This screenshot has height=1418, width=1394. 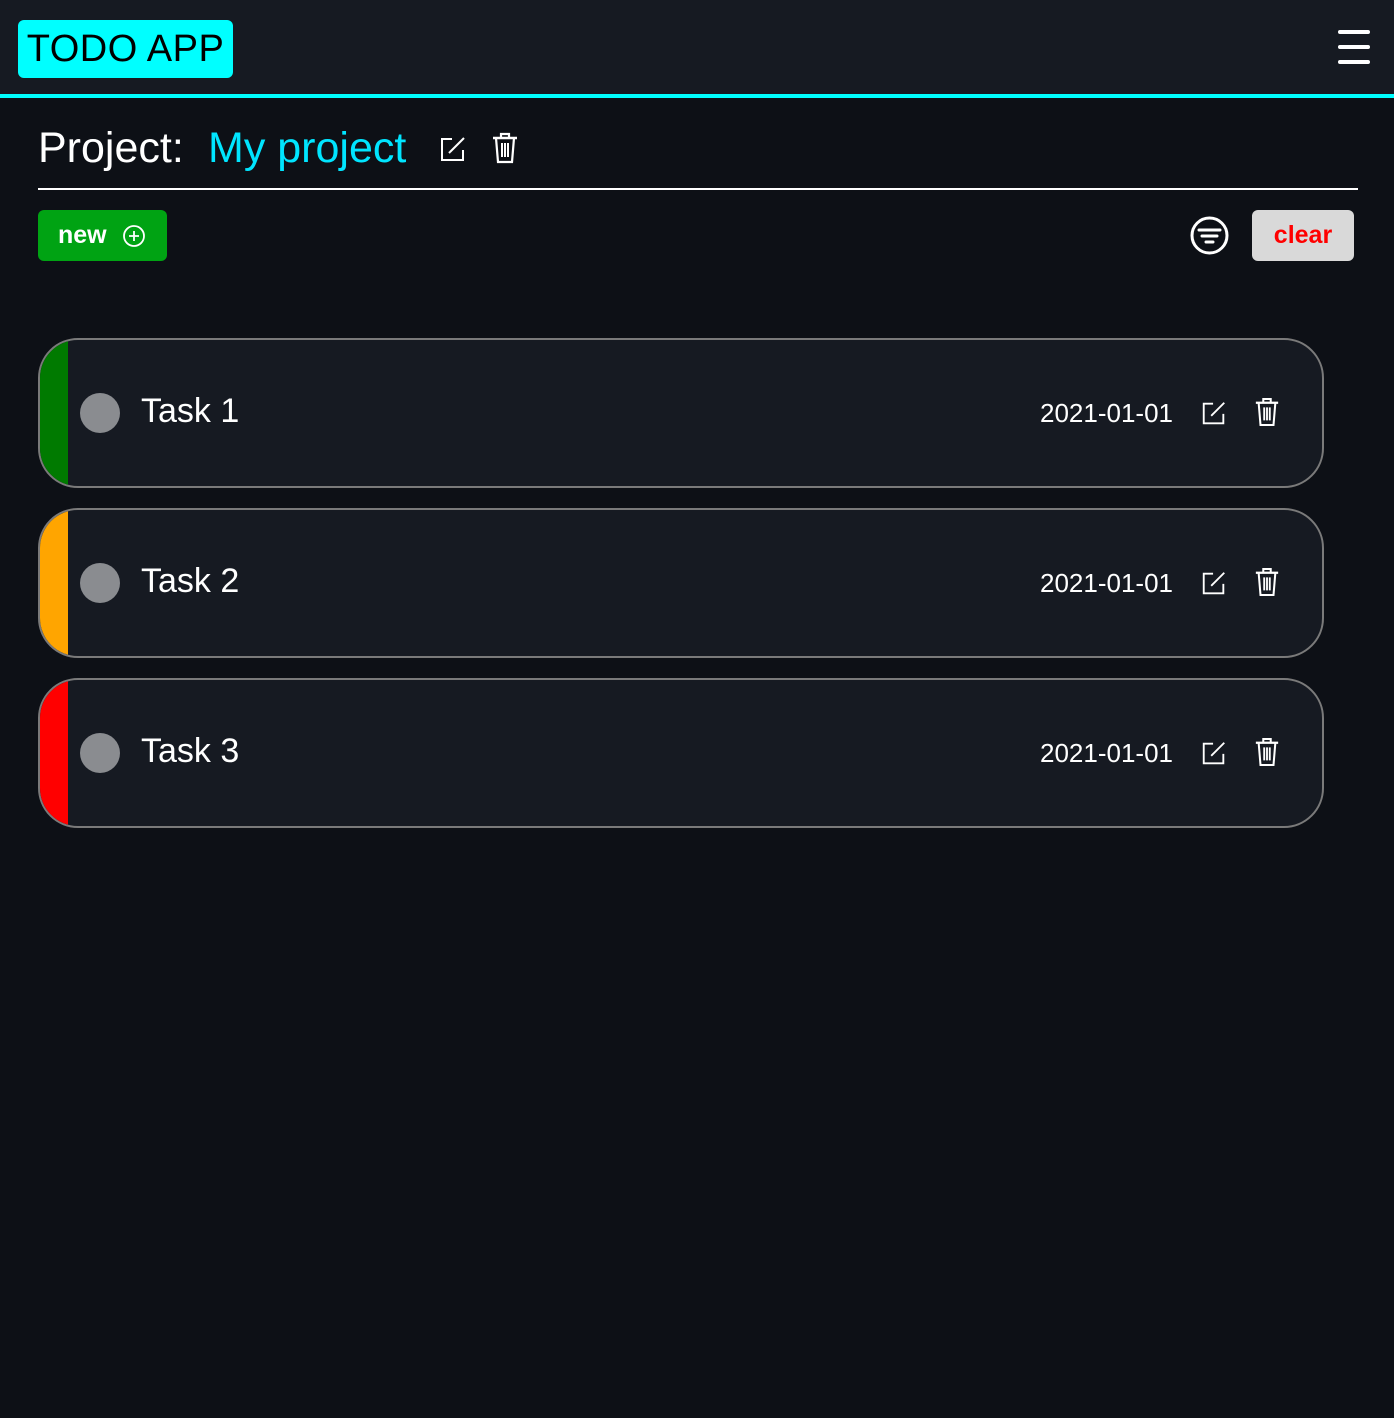 I want to click on task-card: Task 1 2021-01-01, so click(x=681, y=413).